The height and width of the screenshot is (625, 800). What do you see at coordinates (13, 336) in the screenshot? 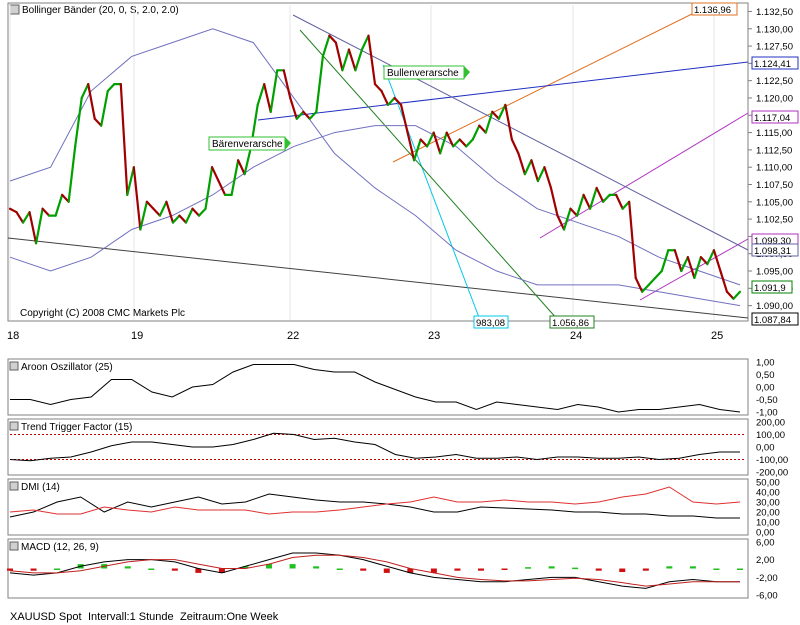
I see `date-tick-label: 18` at bounding box center [13, 336].